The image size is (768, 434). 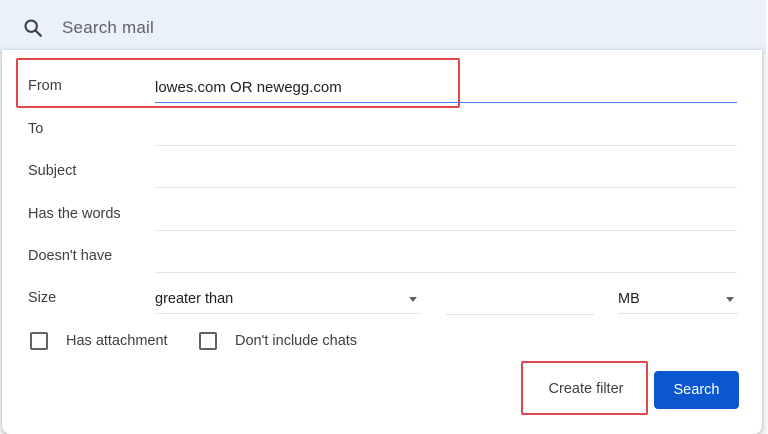 What do you see at coordinates (382, 341) in the screenshot?
I see `checkbox-row: Has attachment Don't include chats` at bounding box center [382, 341].